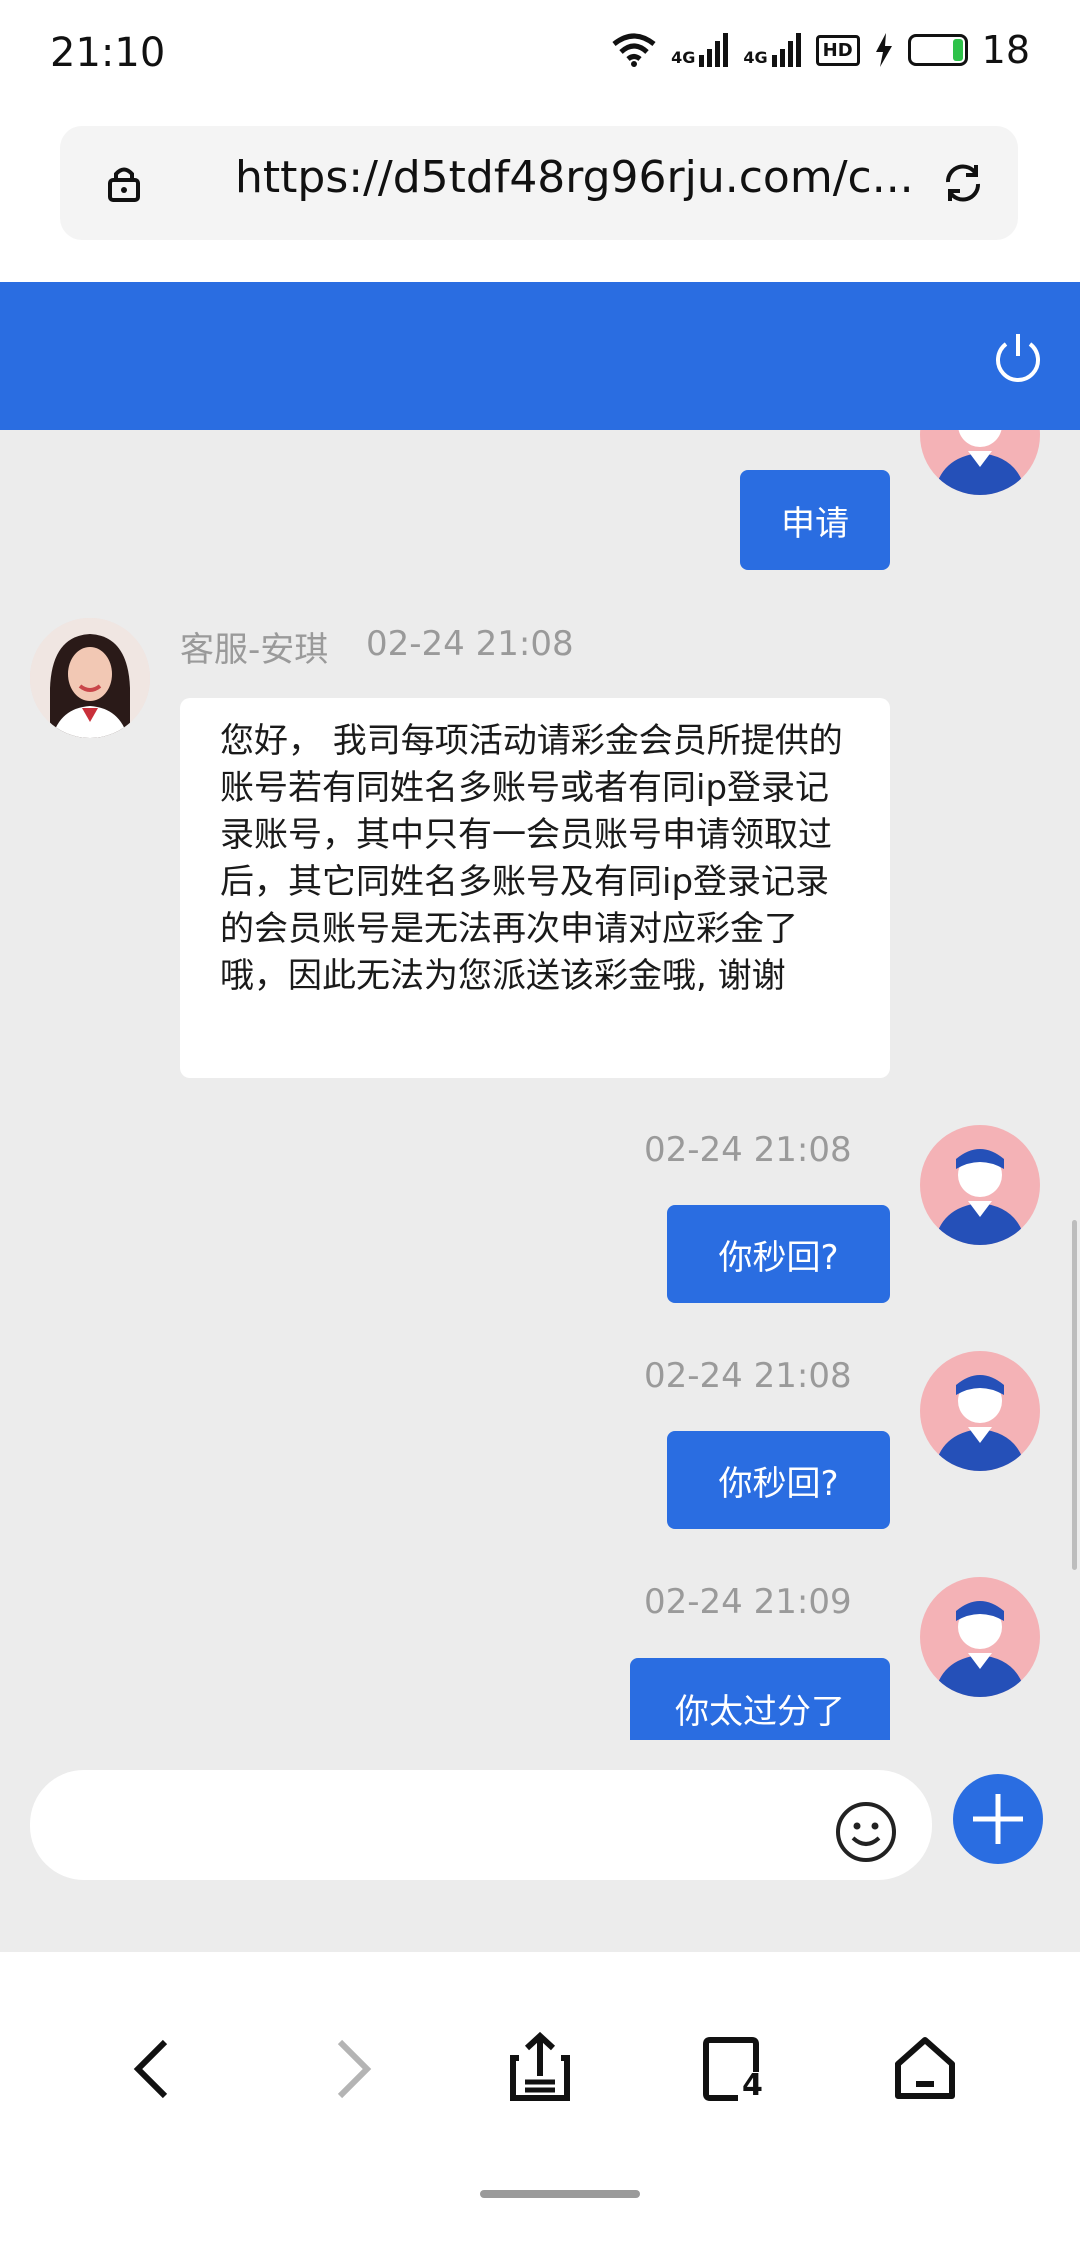 This screenshot has width=1080, height=2244. I want to click on composer, so click(540, 1846).